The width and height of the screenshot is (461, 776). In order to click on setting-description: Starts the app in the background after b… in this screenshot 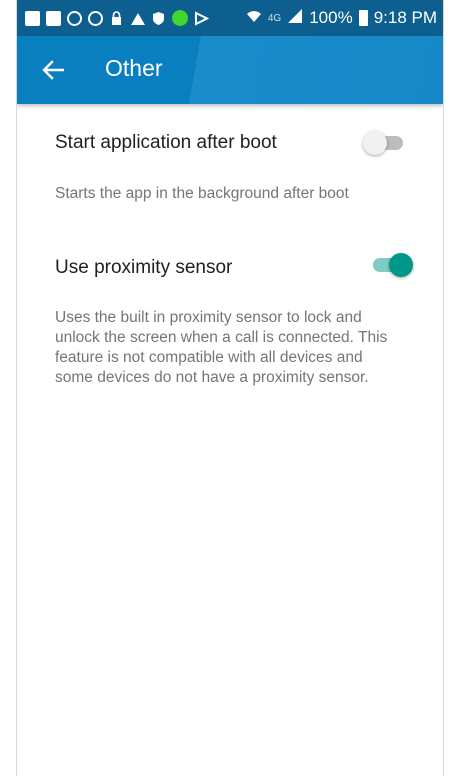, I will do `click(202, 193)`.